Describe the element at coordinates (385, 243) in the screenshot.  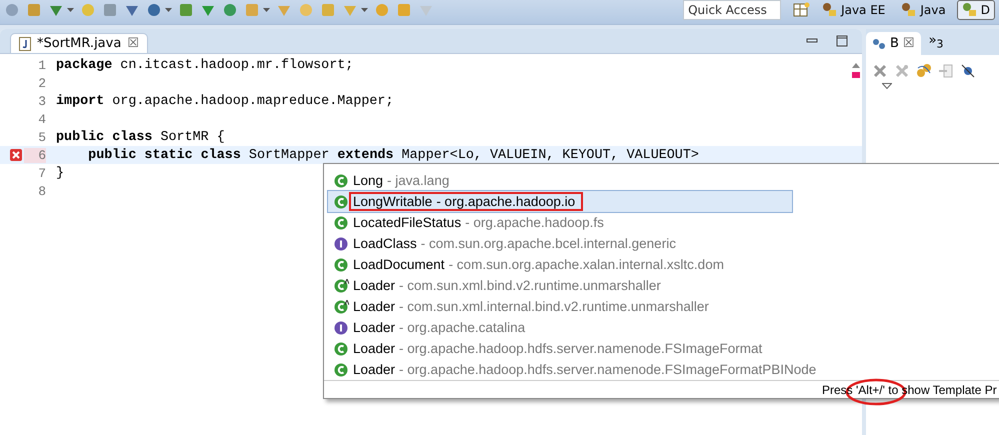
I see `type-name: LoadClass` at that location.